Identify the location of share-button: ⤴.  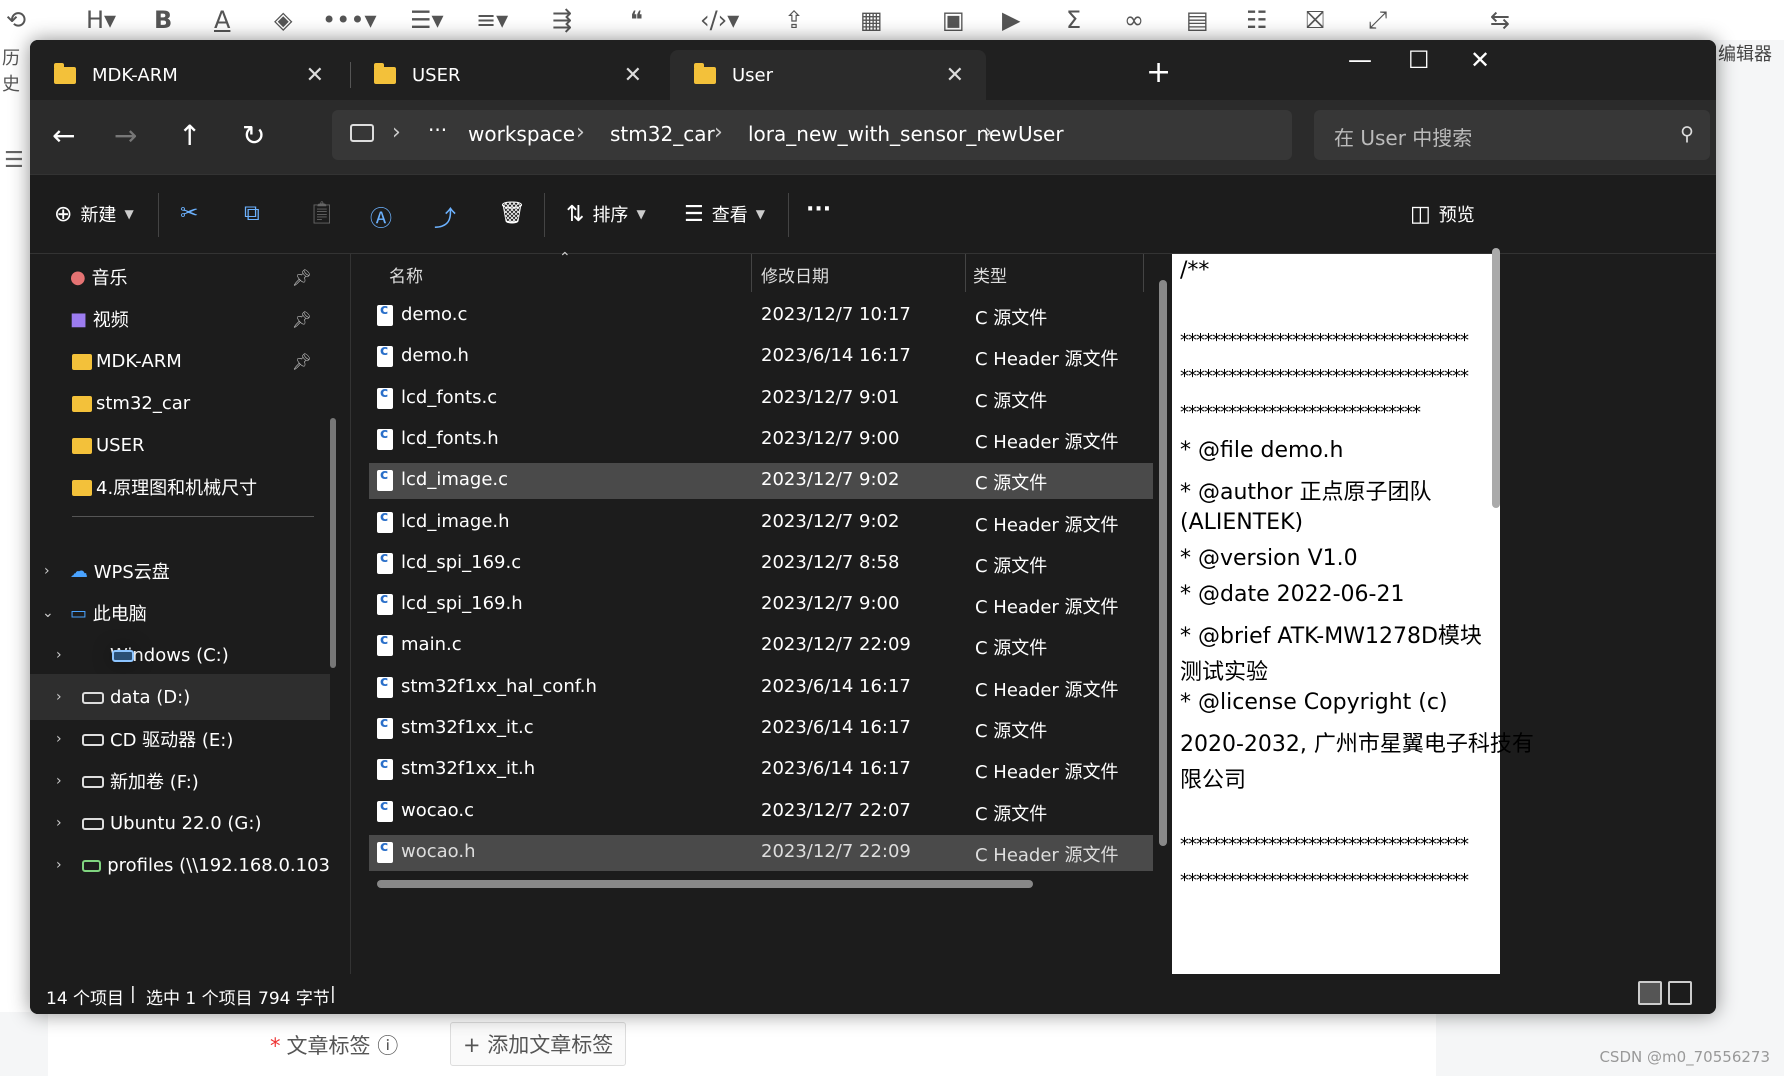
(445, 217).